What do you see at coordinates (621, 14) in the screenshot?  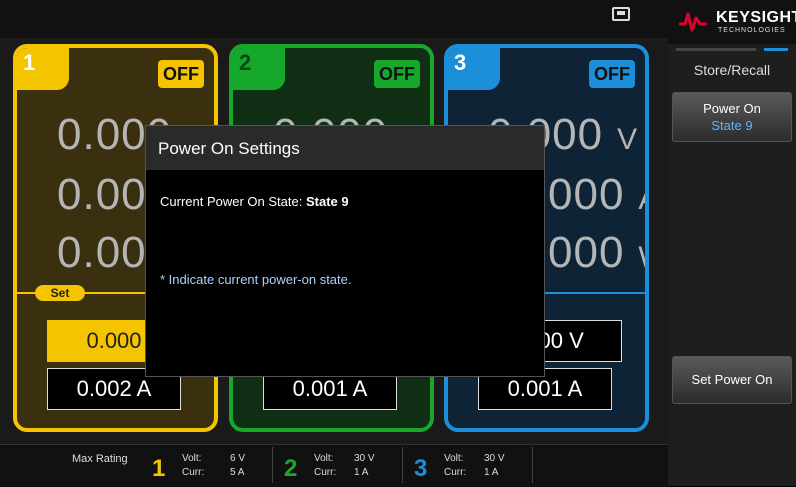 I see `lan-icon` at bounding box center [621, 14].